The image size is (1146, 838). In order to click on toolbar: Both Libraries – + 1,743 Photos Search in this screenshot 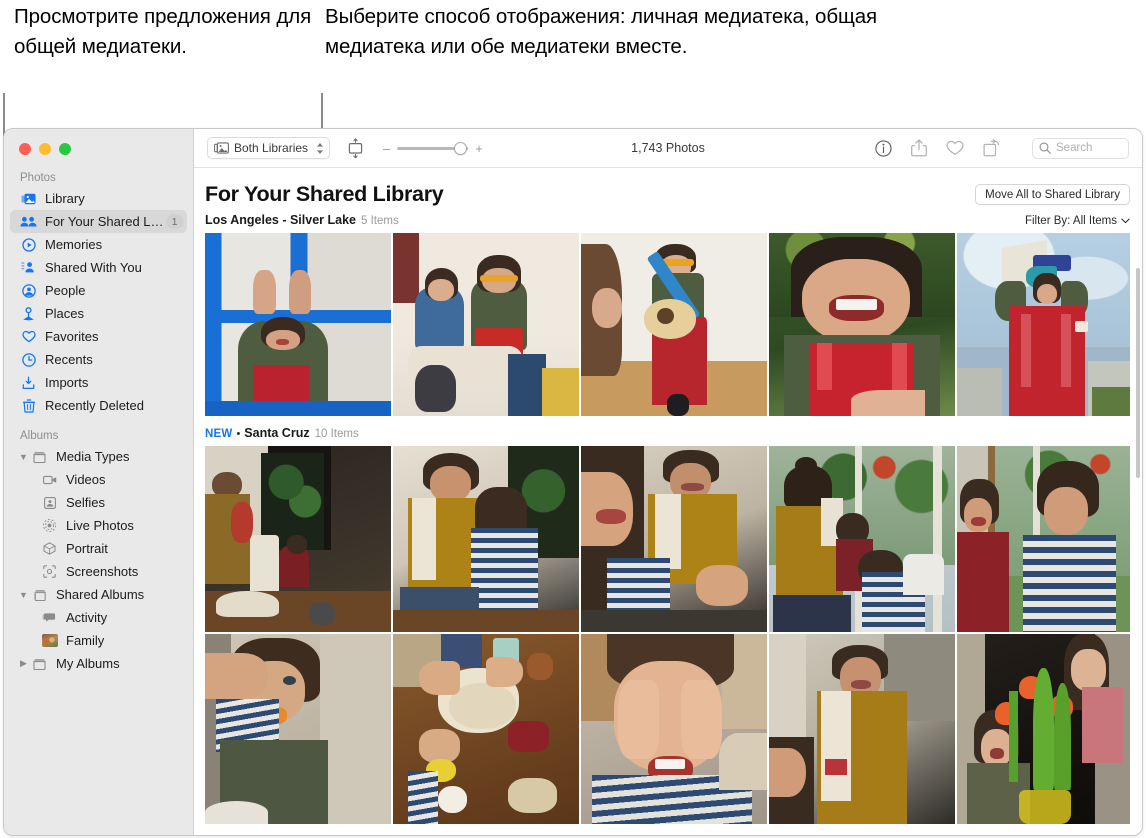, I will do `click(668, 148)`.